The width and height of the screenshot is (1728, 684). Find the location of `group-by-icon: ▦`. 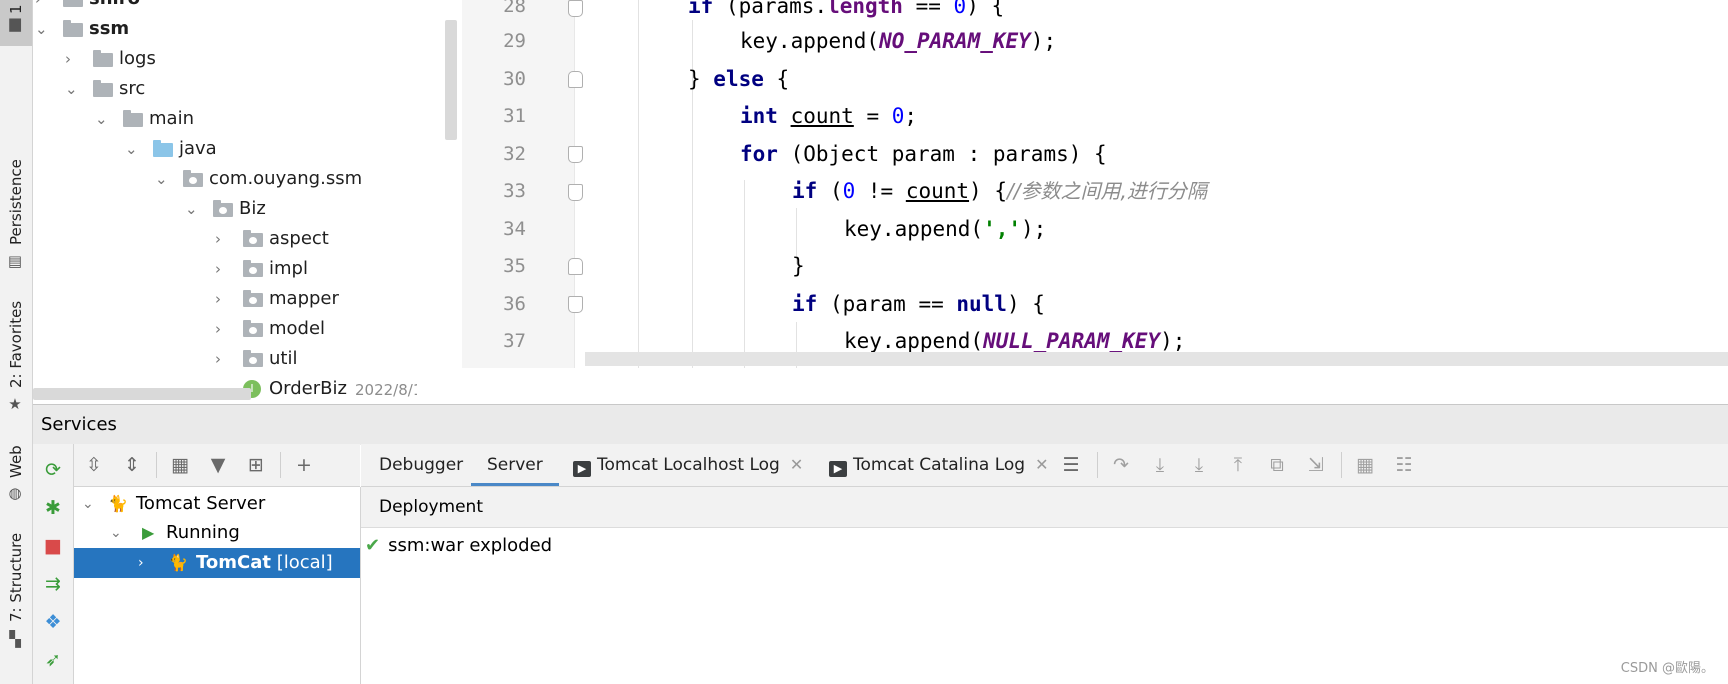

group-by-icon: ▦ is located at coordinates (180, 465).